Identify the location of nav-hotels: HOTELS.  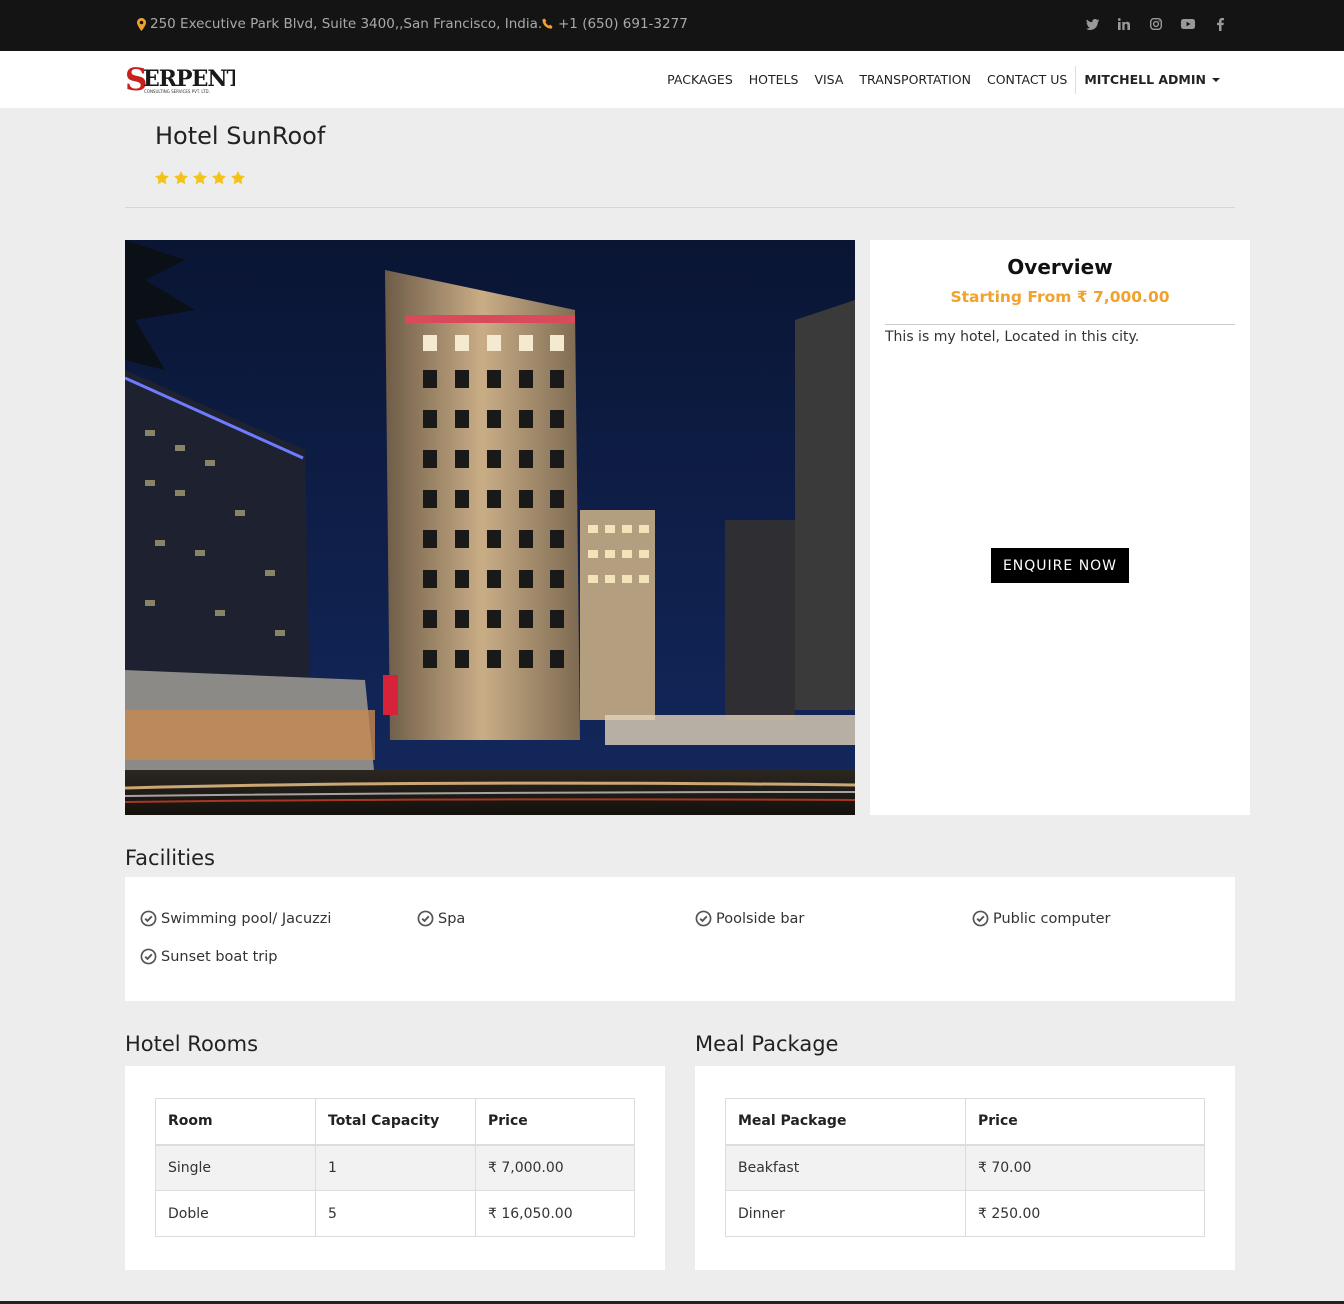
(774, 79).